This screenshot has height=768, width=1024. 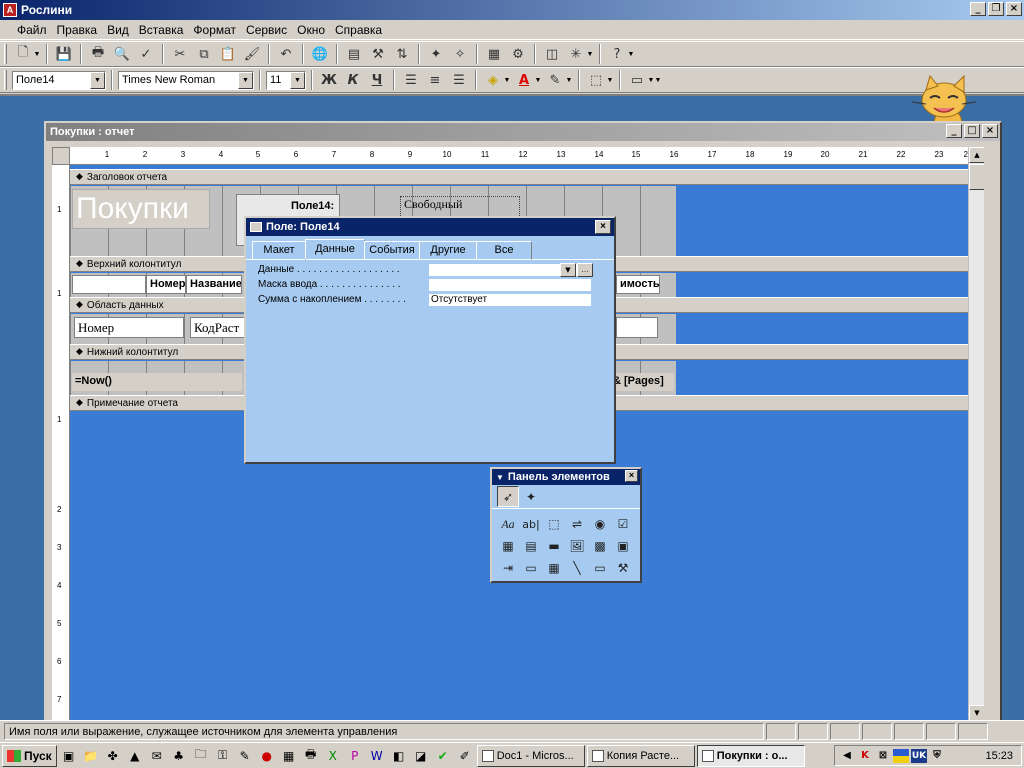 What do you see at coordinates (976, 155) in the screenshot?
I see `scroll-up-icon: ▲` at bounding box center [976, 155].